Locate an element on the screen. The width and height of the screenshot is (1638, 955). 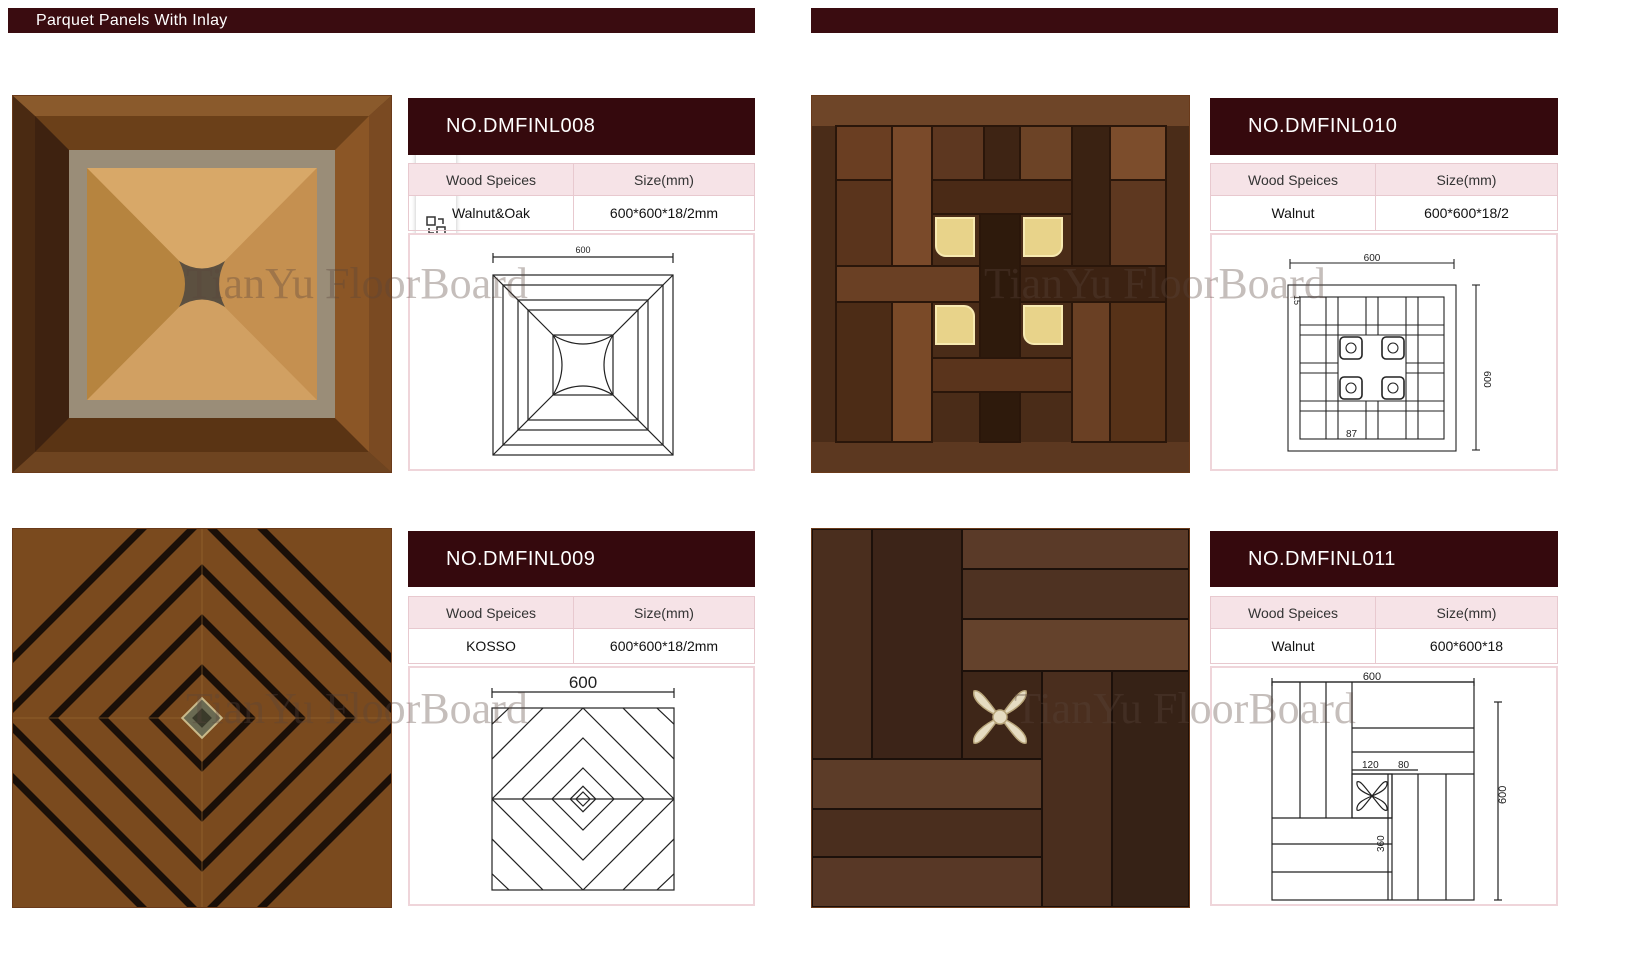
product-code: NO.DMFINL009 is located at coordinates (521, 558).